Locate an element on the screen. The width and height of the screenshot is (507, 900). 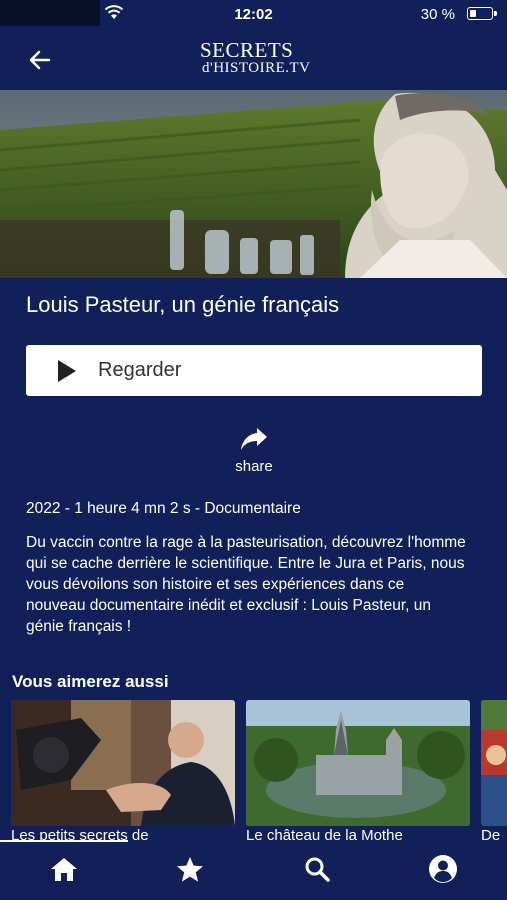
section-title: Vous aimerez aussi is located at coordinates (90, 681).